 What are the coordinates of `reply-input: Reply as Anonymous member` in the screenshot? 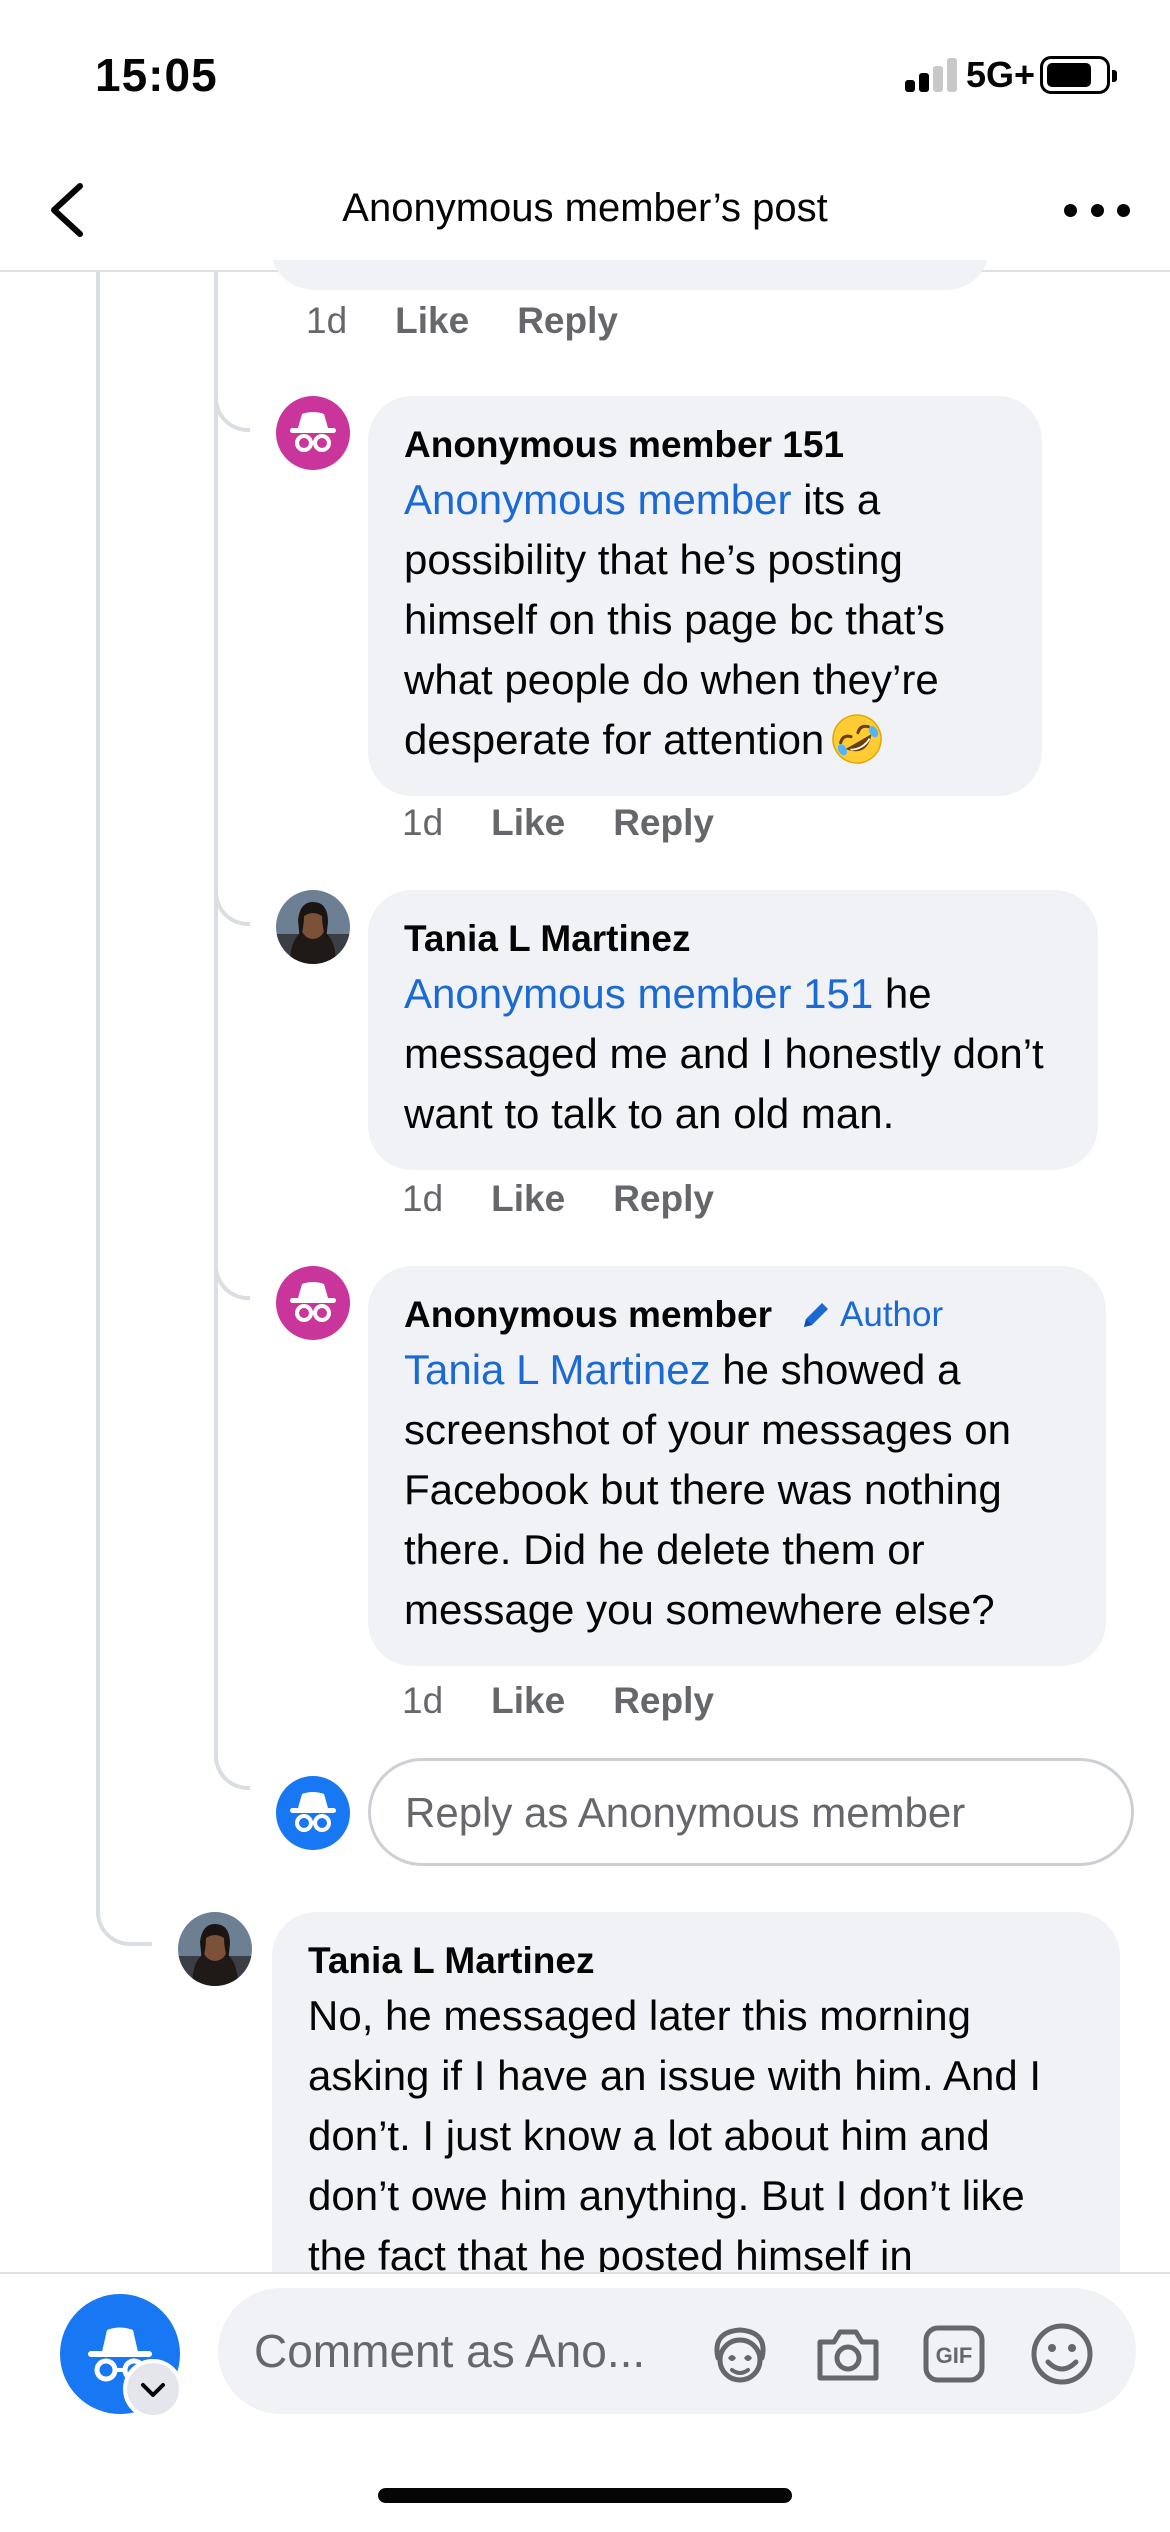 It's located at (751, 1812).